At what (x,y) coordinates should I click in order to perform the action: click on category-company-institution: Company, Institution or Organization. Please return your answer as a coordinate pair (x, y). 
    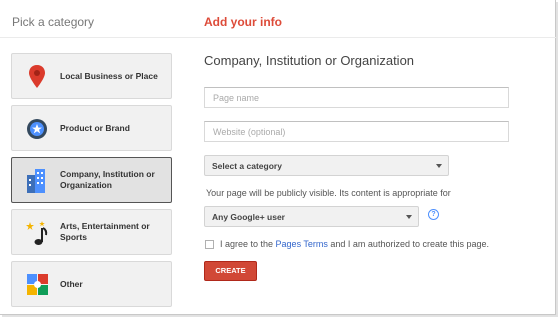
    Looking at the image, I should click on (91, 180).